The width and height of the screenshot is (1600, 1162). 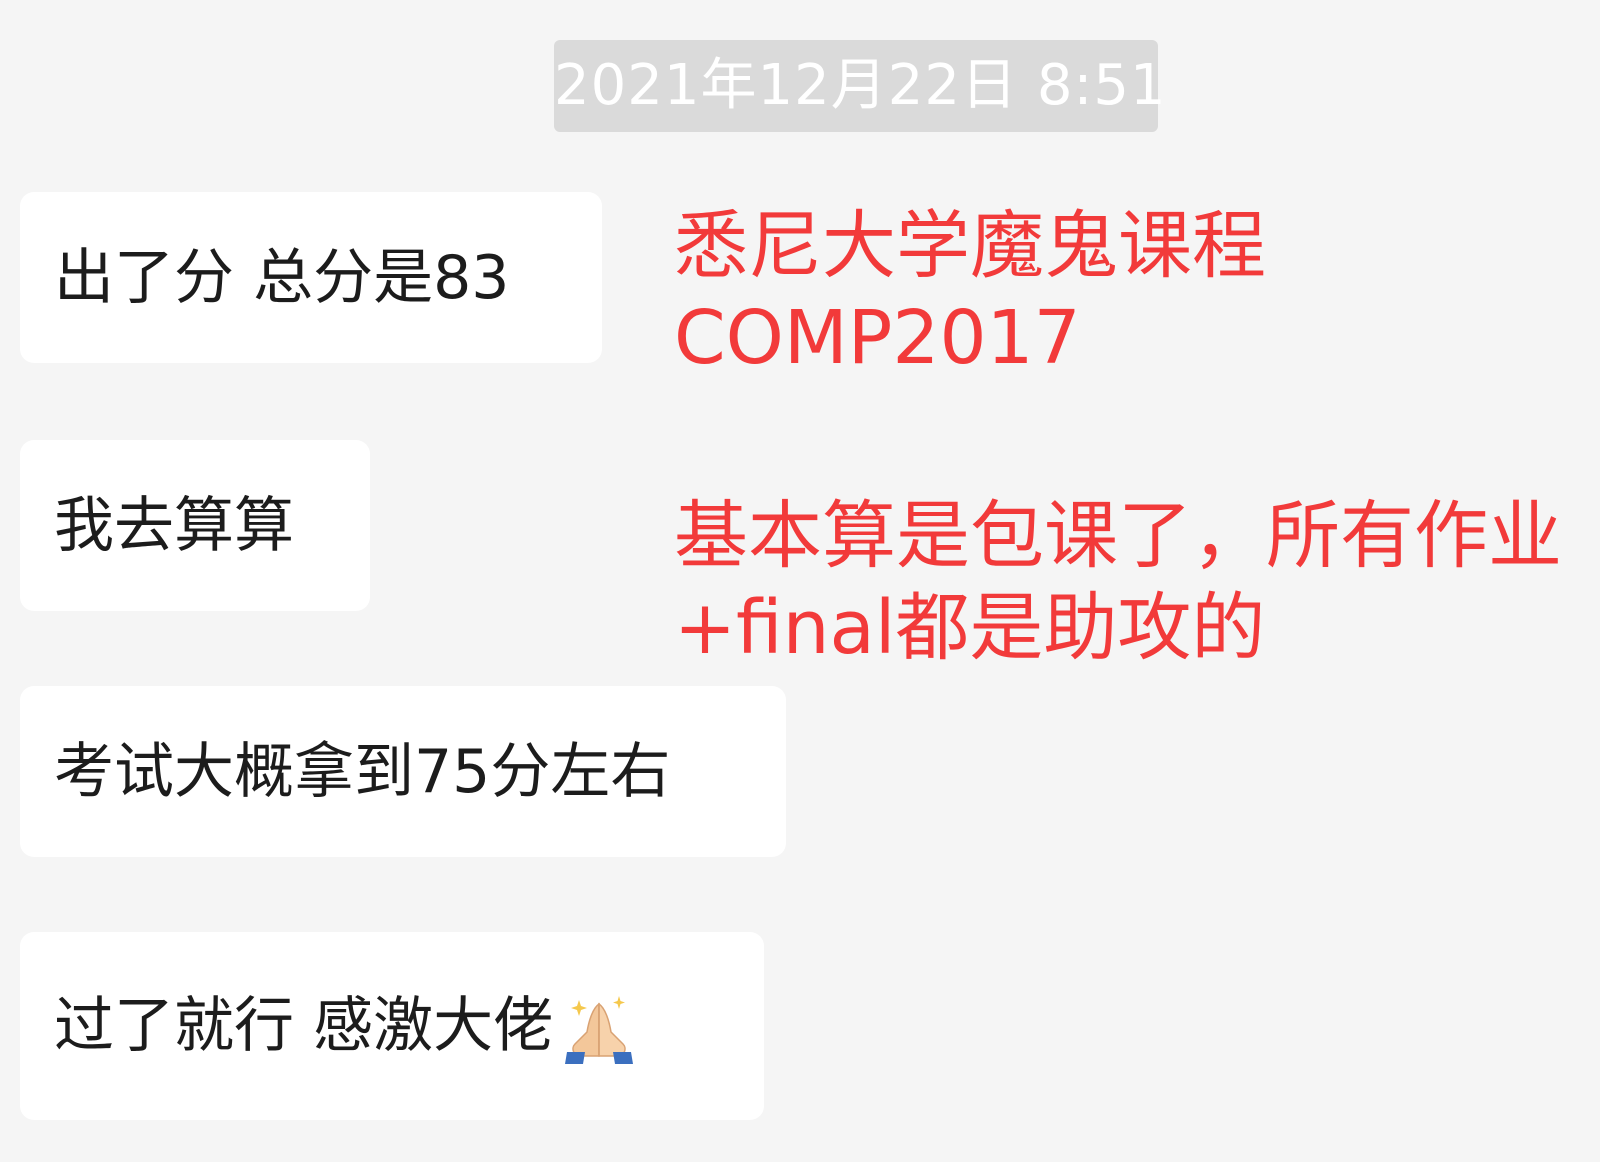 I want to click on folded-hands-icon, so click(x=599, y=1026).